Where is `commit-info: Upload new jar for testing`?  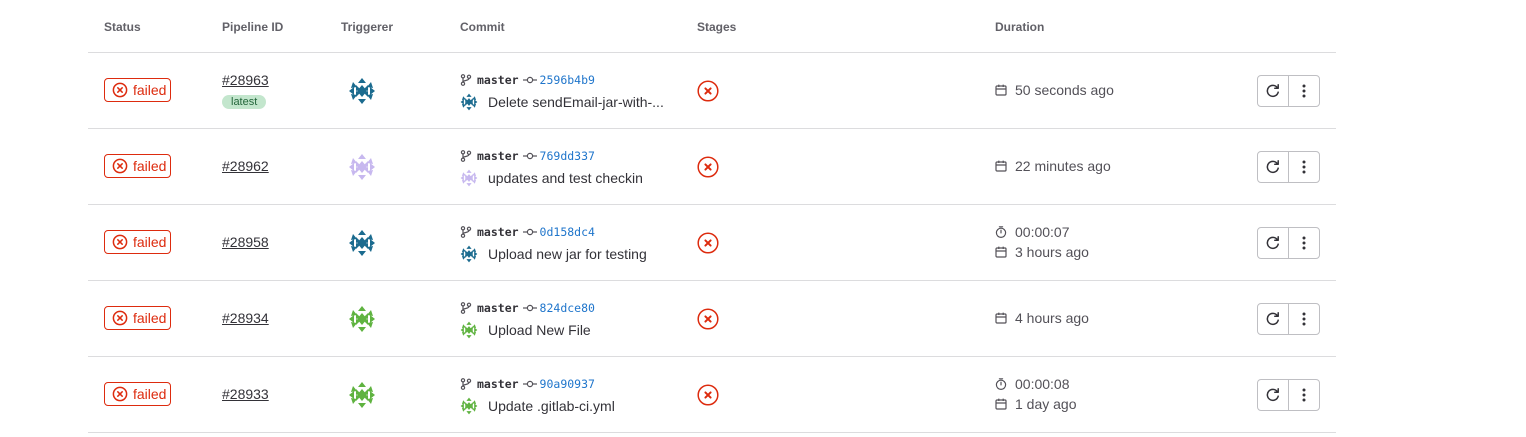 commit-info: Upload new jar for testing is located at coordinates (553, 254).